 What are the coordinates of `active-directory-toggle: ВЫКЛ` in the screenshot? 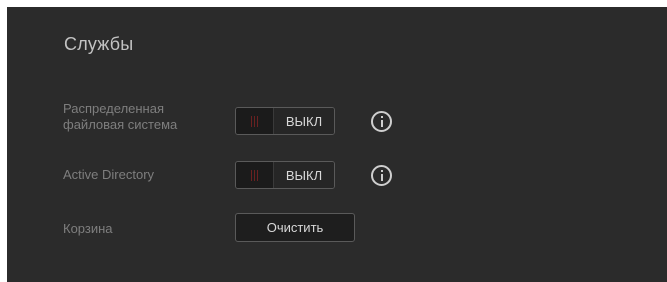 It's located at (285, 175).